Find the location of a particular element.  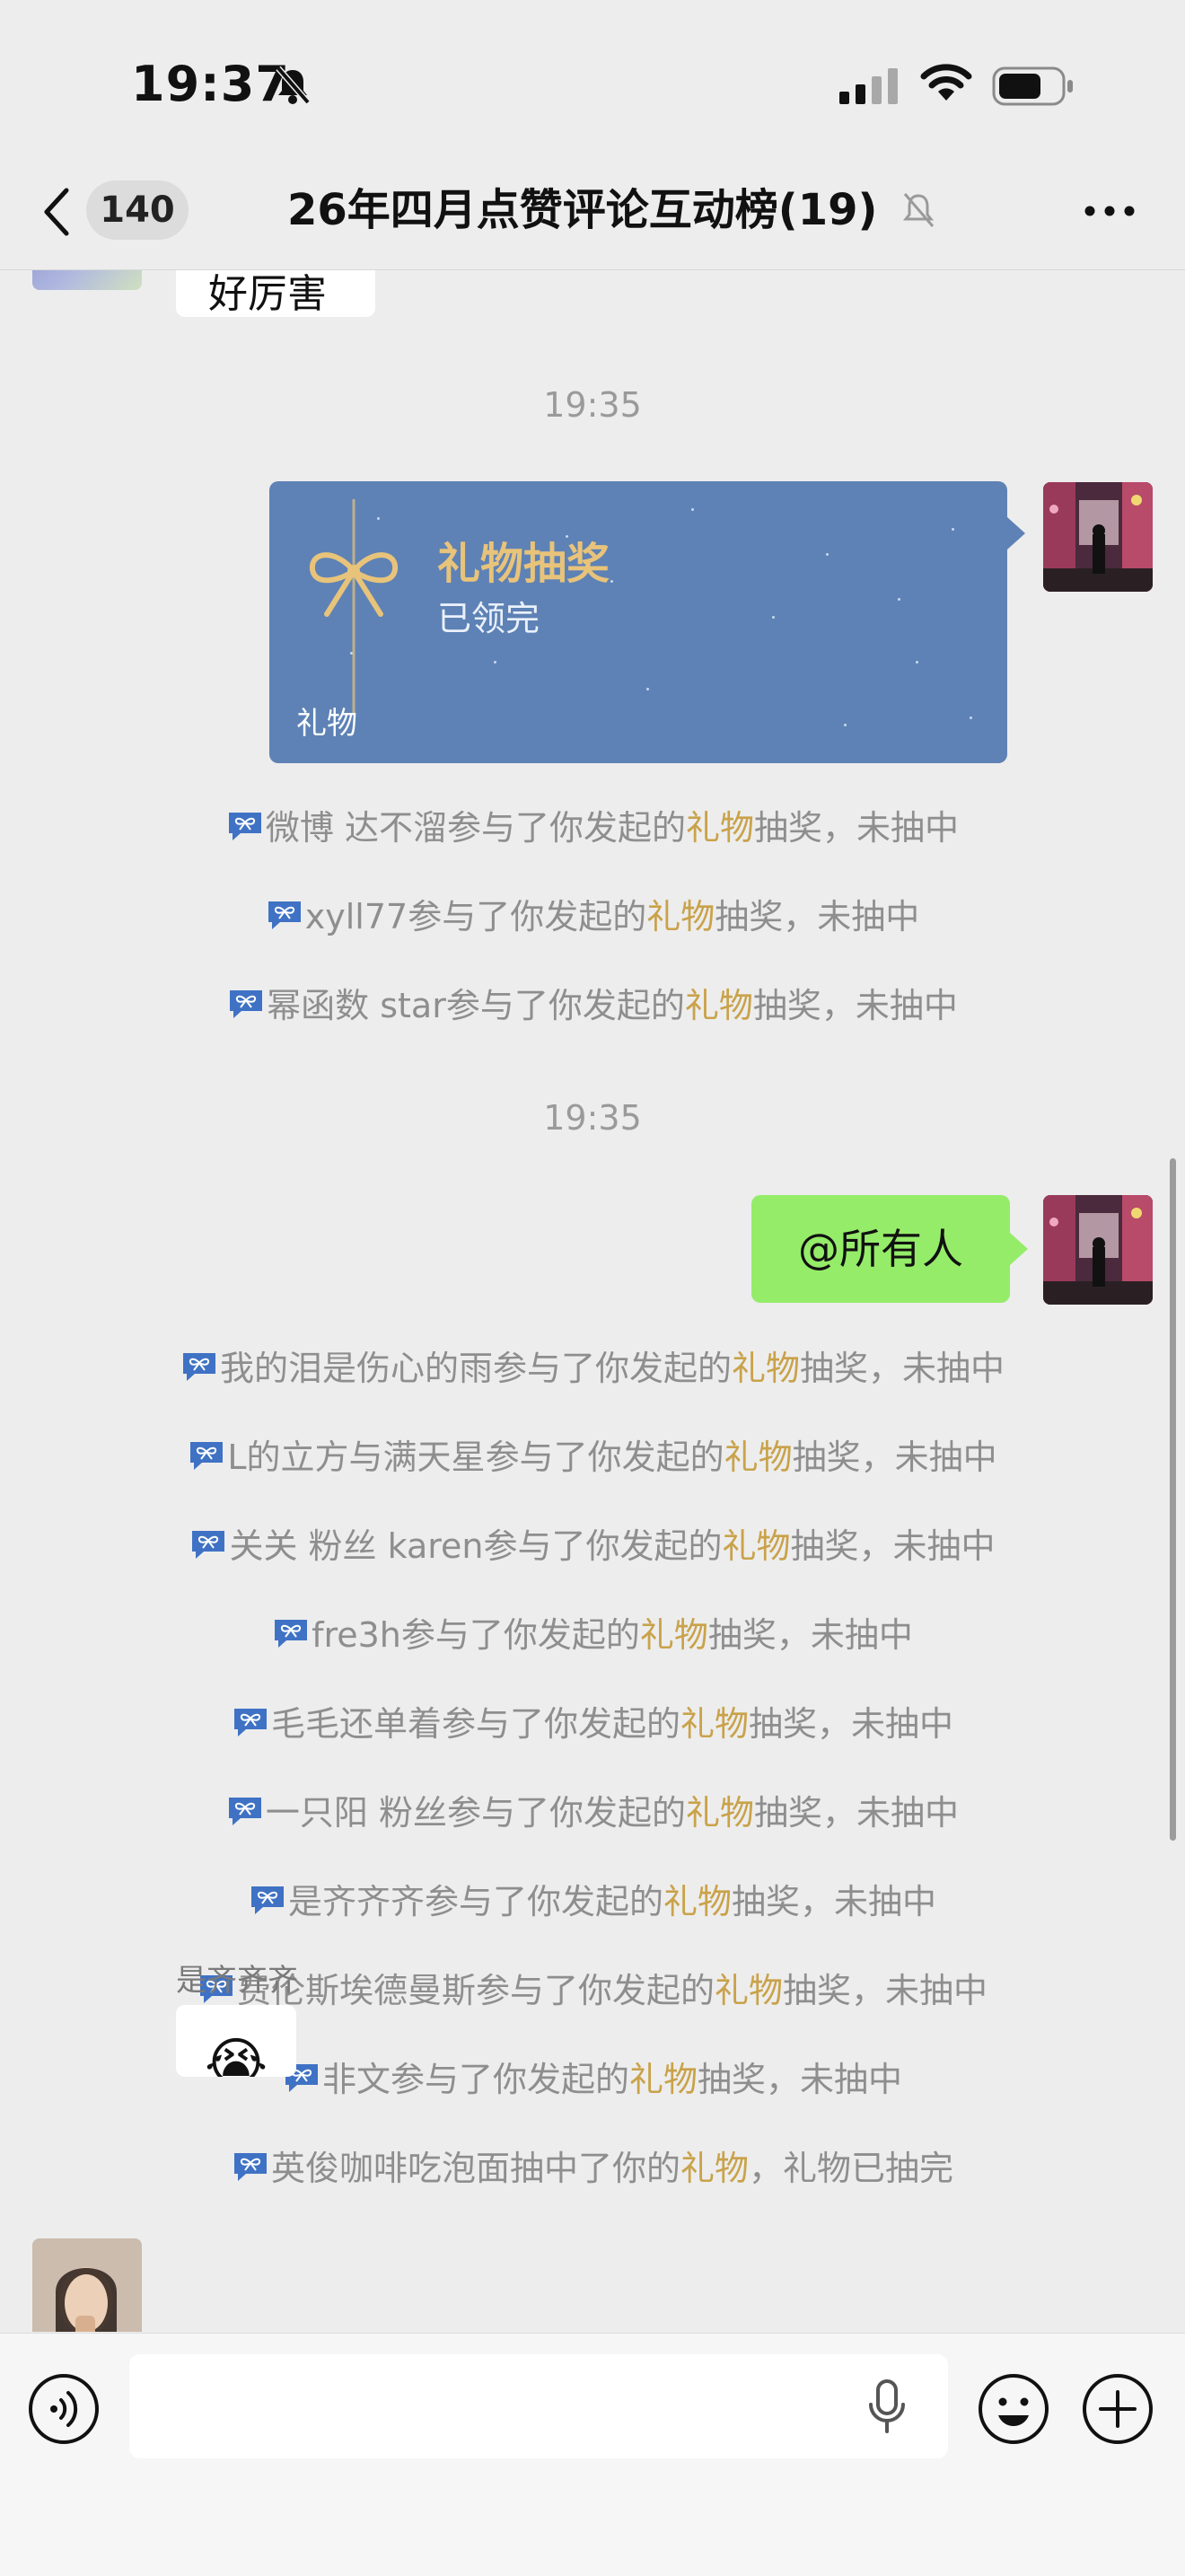

participant-name: fre3h is located at coordinates (356, 1635).